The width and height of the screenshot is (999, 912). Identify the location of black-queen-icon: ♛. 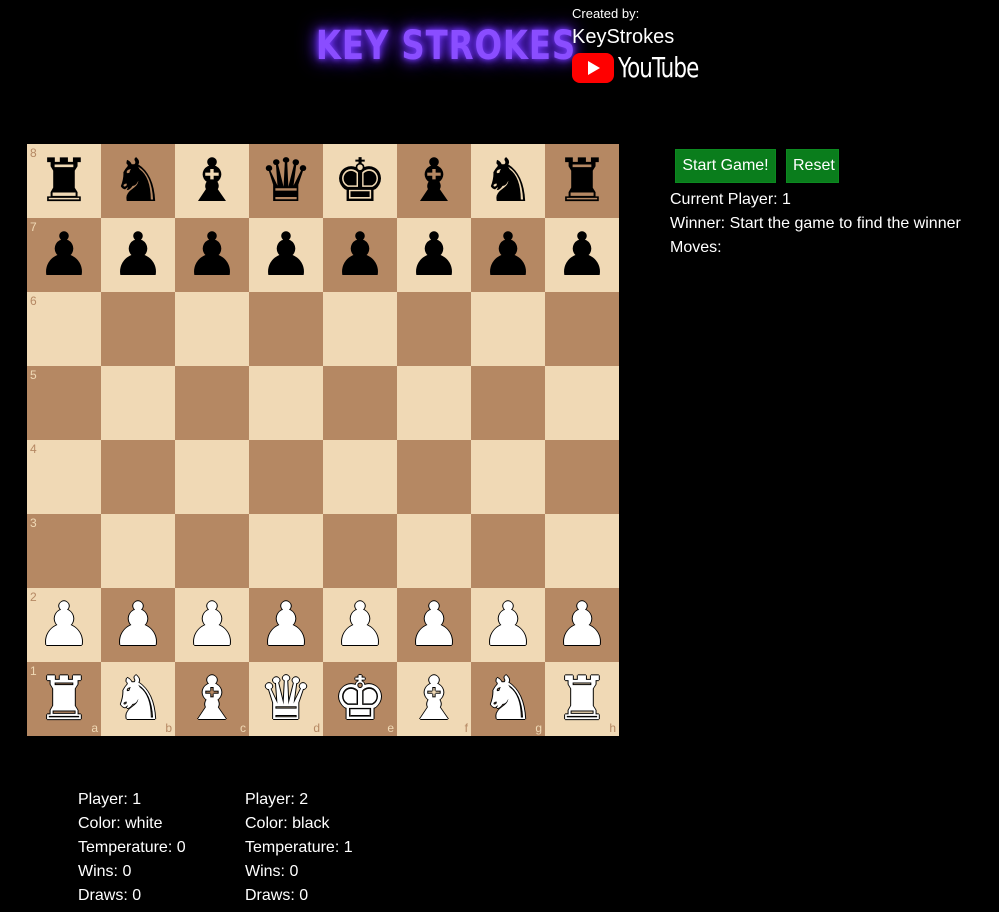
(286, 181).